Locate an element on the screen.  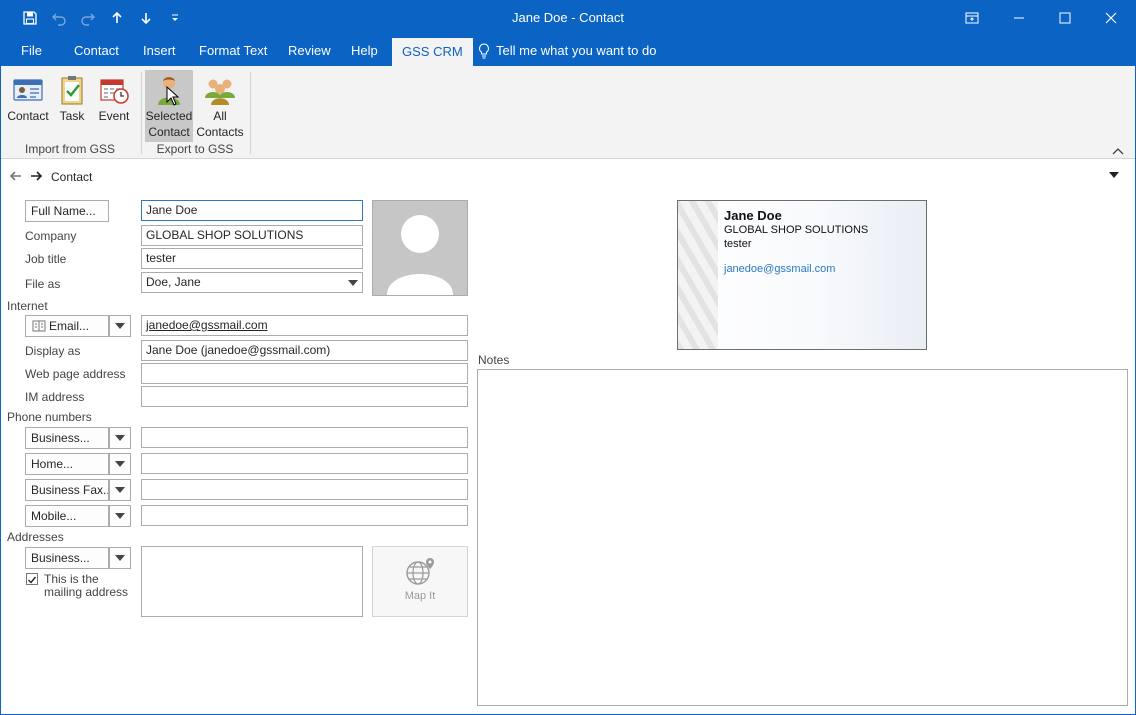
map-it-button: Map It is located at coordinates (420, 581).